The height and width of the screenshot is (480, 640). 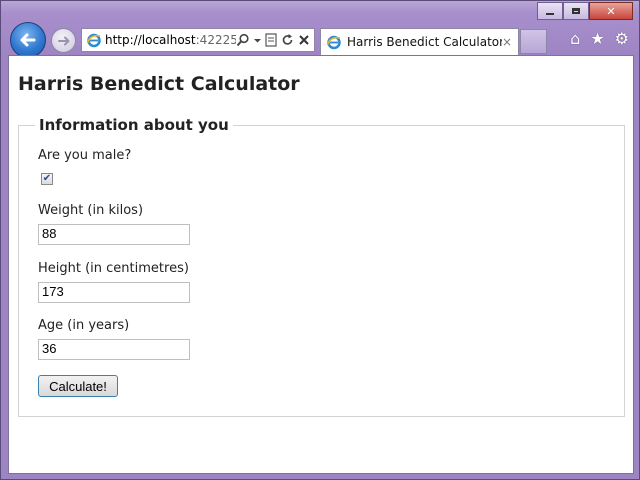 I want to click on arrow-right-icon, so click(x=63, y=40).